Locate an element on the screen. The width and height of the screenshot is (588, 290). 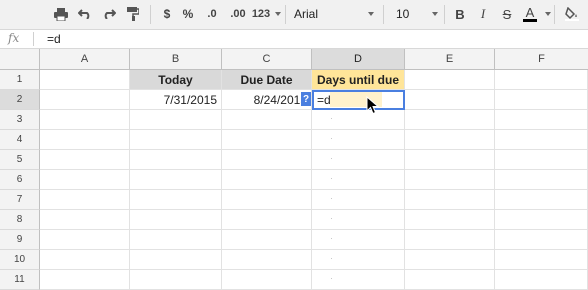
formula-input: =d is located at coordinates (54, 39).